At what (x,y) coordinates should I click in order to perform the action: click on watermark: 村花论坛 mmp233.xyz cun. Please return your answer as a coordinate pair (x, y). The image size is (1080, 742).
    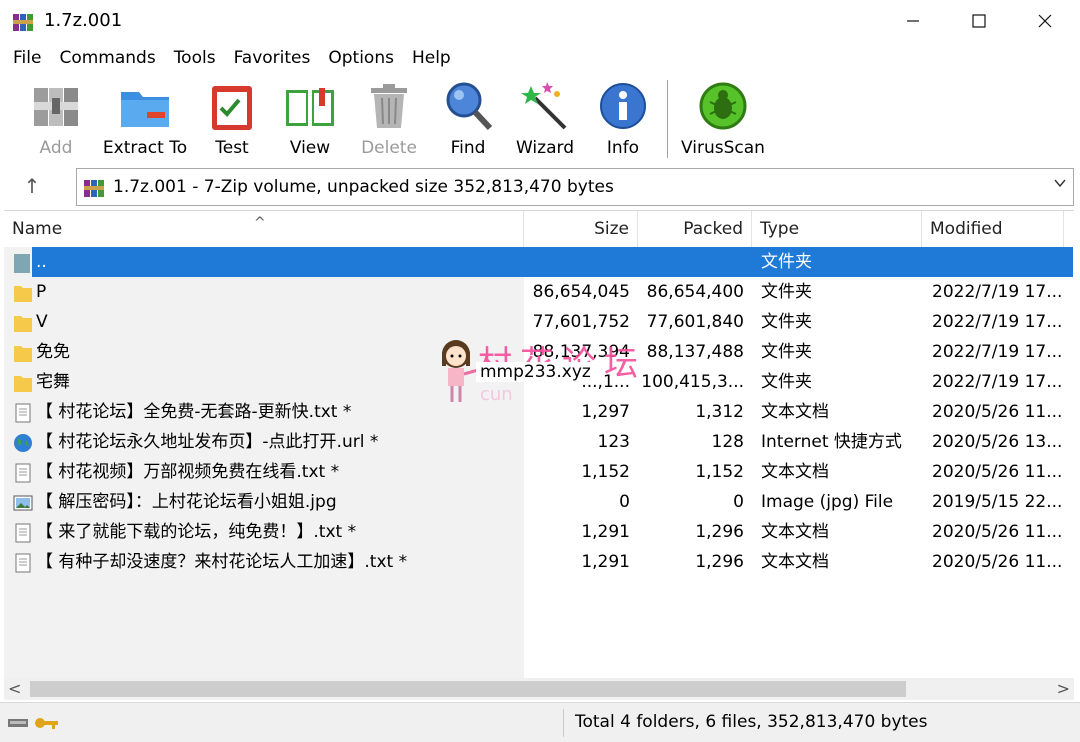
    Looking at the image, I should click on (542, 372).